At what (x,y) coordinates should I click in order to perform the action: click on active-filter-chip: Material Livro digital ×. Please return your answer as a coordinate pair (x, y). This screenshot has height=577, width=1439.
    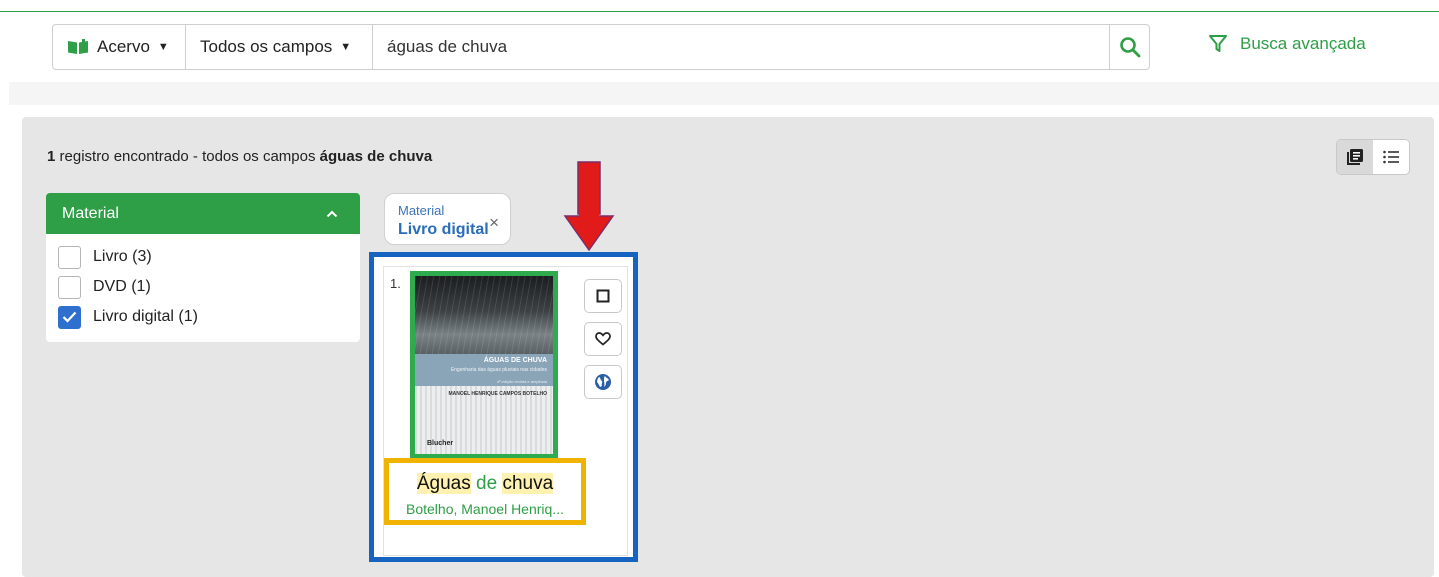
    Looking at the image, I should click on (447, 219).